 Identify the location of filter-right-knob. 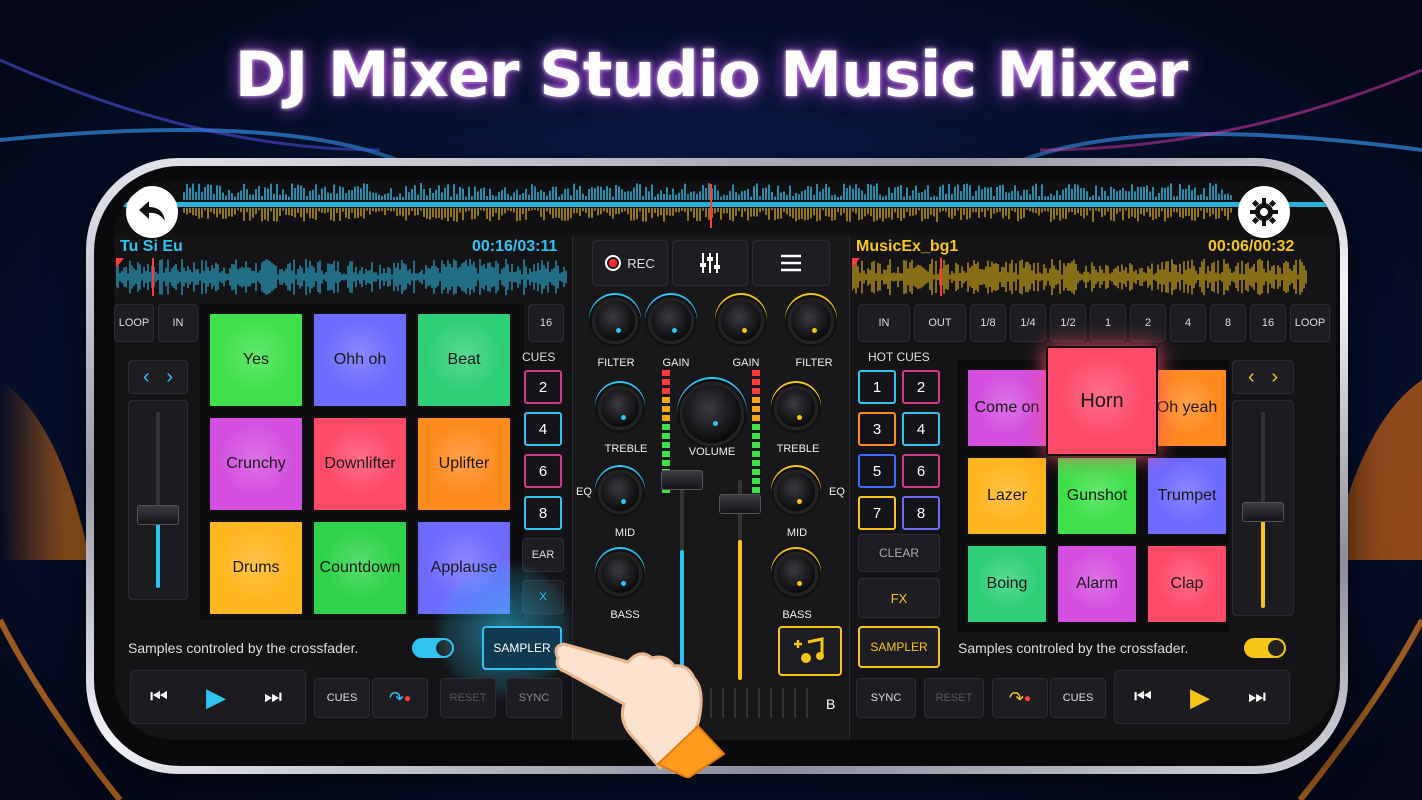
(811, 321).